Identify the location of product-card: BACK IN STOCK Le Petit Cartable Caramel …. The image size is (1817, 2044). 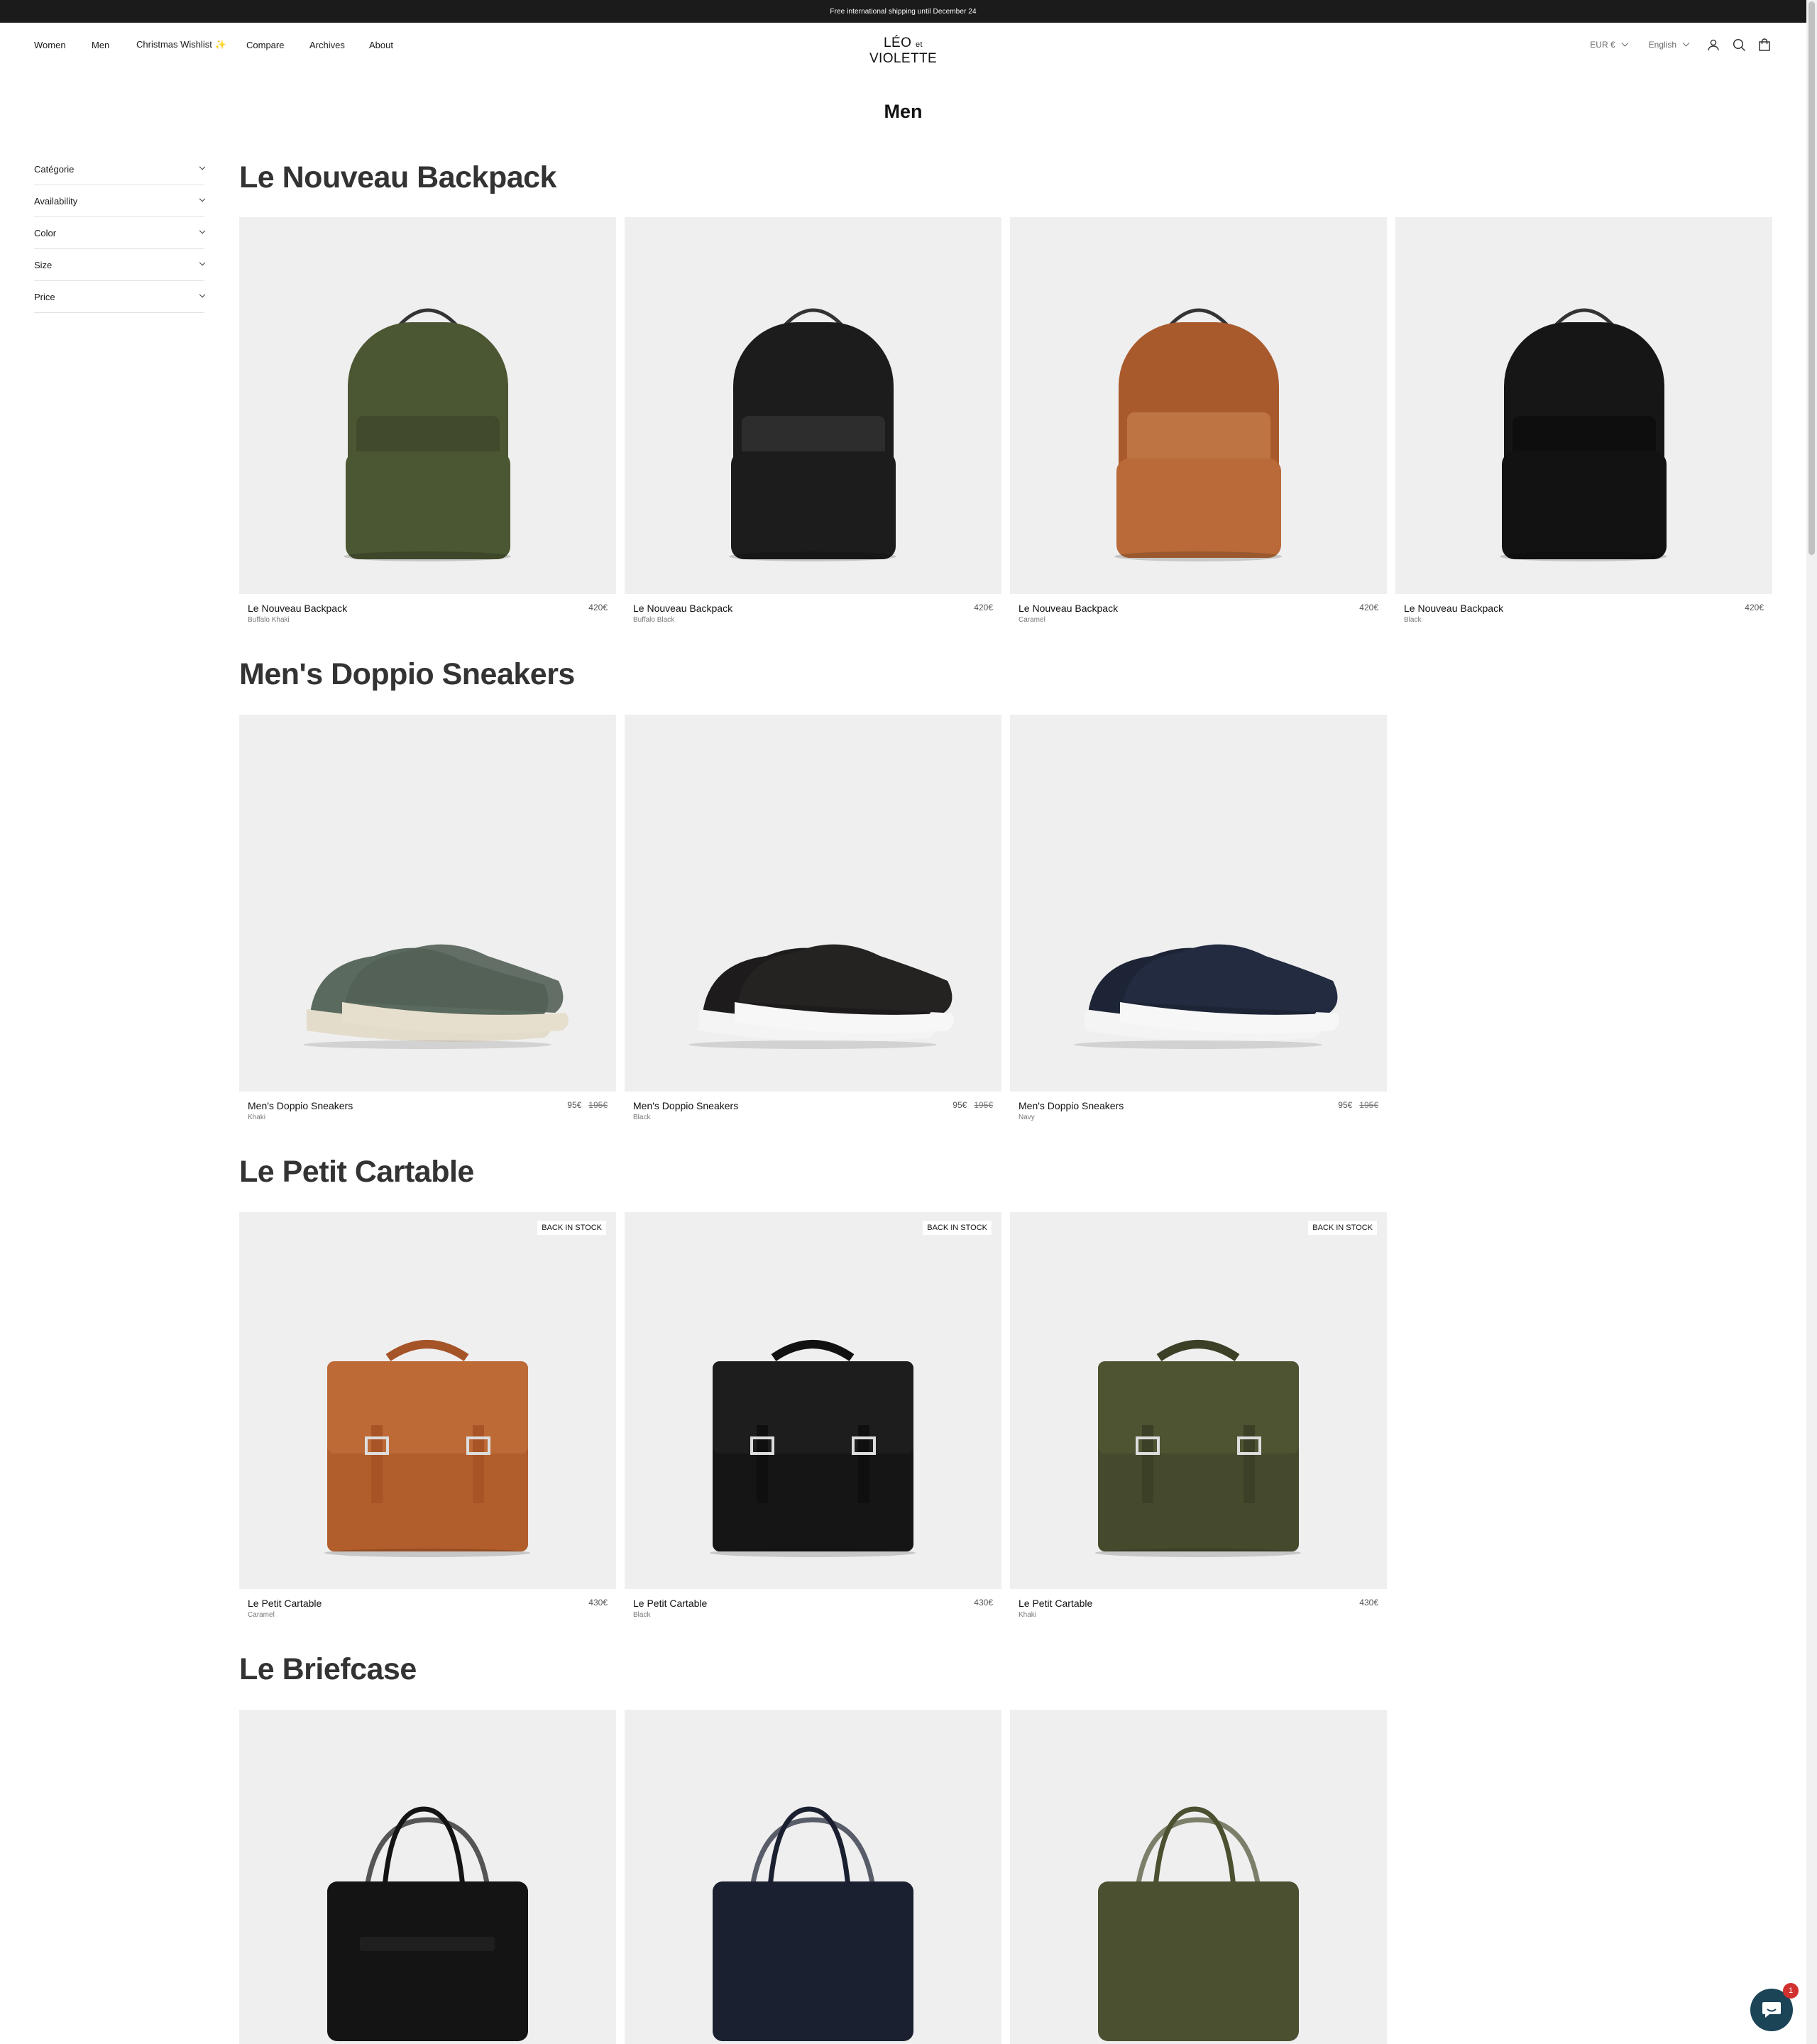
(427, 1419).